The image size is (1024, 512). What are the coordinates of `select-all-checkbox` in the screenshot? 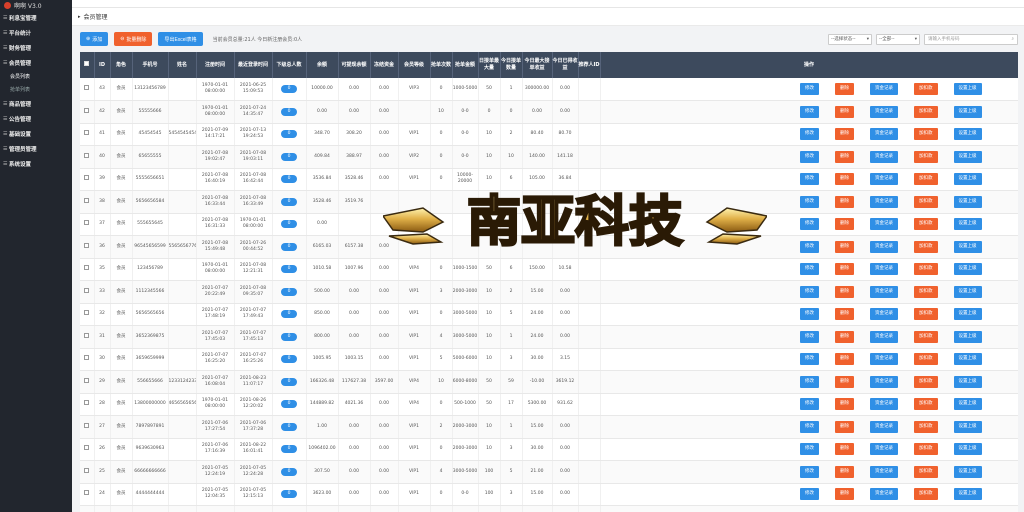 It's located at (87, 63).